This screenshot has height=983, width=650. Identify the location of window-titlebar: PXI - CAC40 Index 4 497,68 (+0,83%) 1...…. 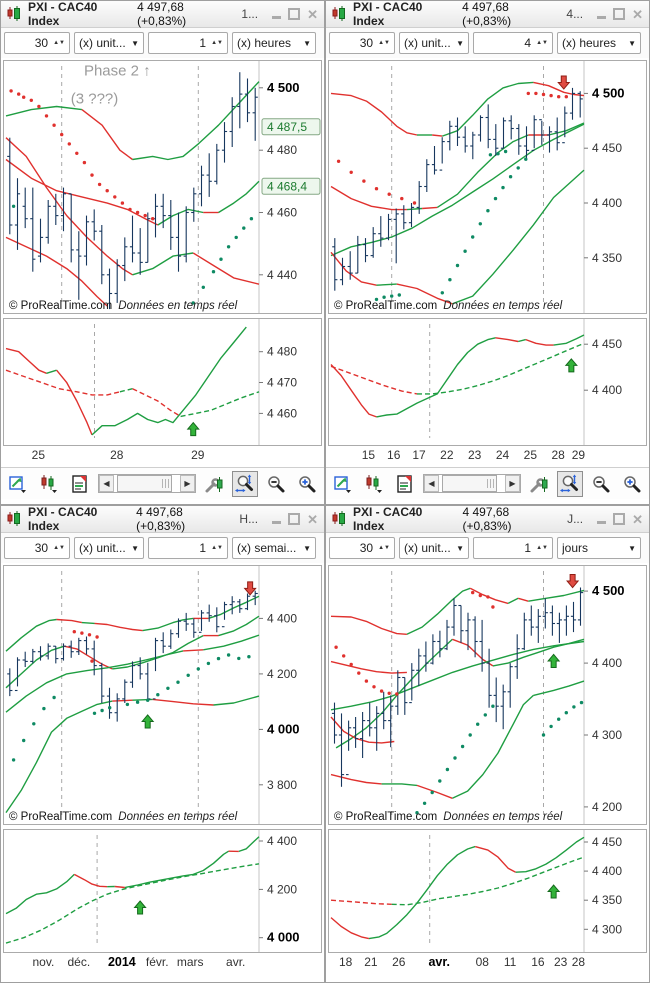
(162, 14).